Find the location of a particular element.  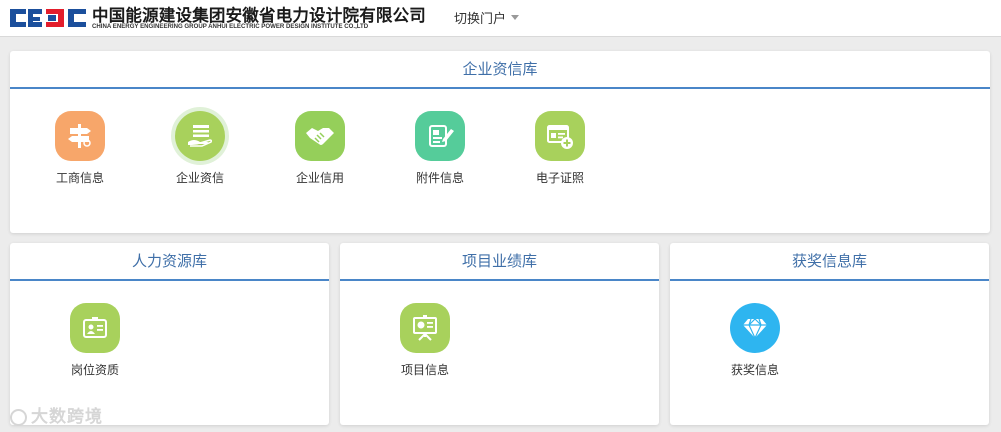

panel-project-performance: 项目业绩库 项目信息 is located at coordinates (499, 334).